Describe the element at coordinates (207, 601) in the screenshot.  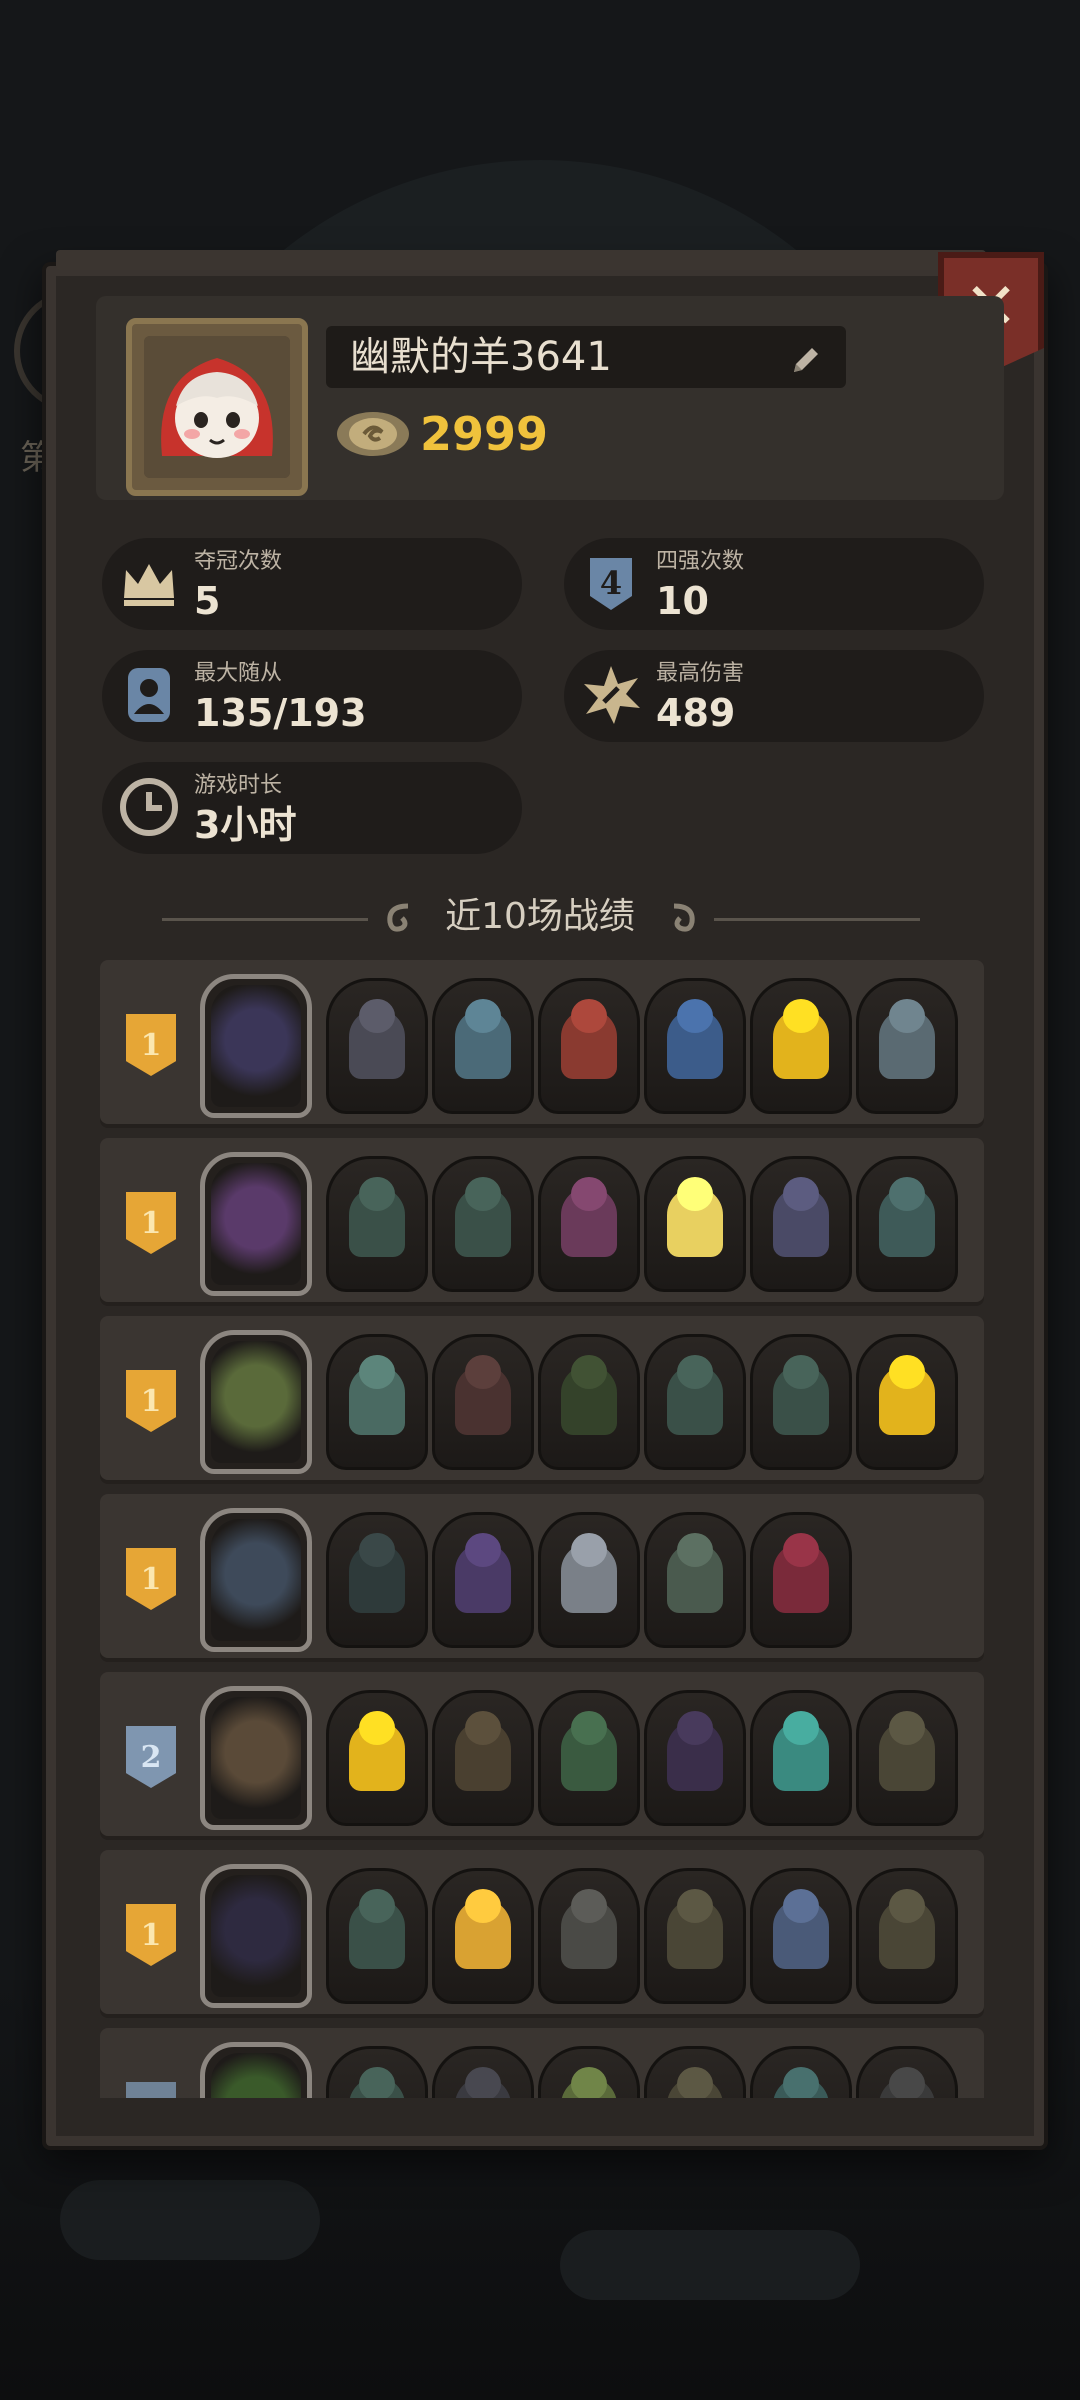
I see `stat-value: 5` at that location.